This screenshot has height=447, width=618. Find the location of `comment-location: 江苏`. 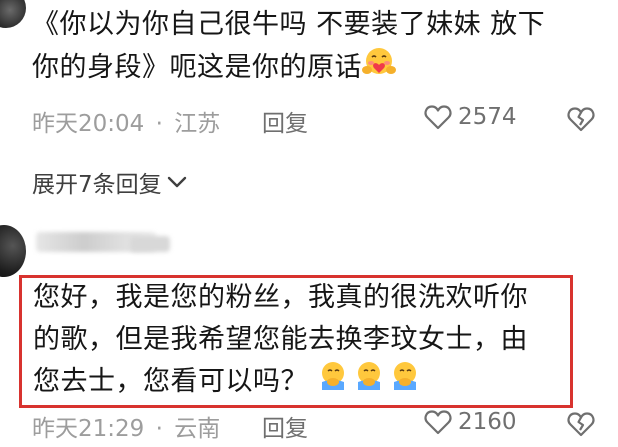

comment-location: 江苏 is located at coordinates (197, 124).